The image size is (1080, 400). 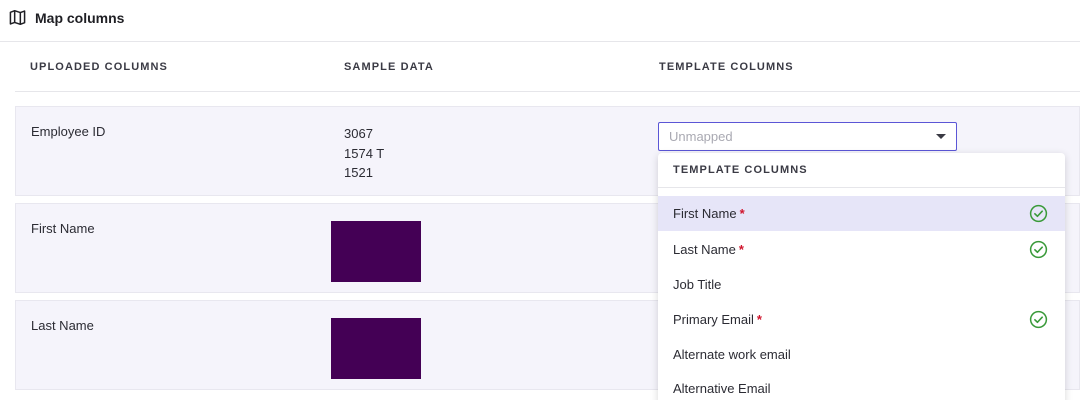 What do you see at coordinates (722, 388) in the screenshot?
I see `option-label: Alternative Email` at bounding box center [722, 388].